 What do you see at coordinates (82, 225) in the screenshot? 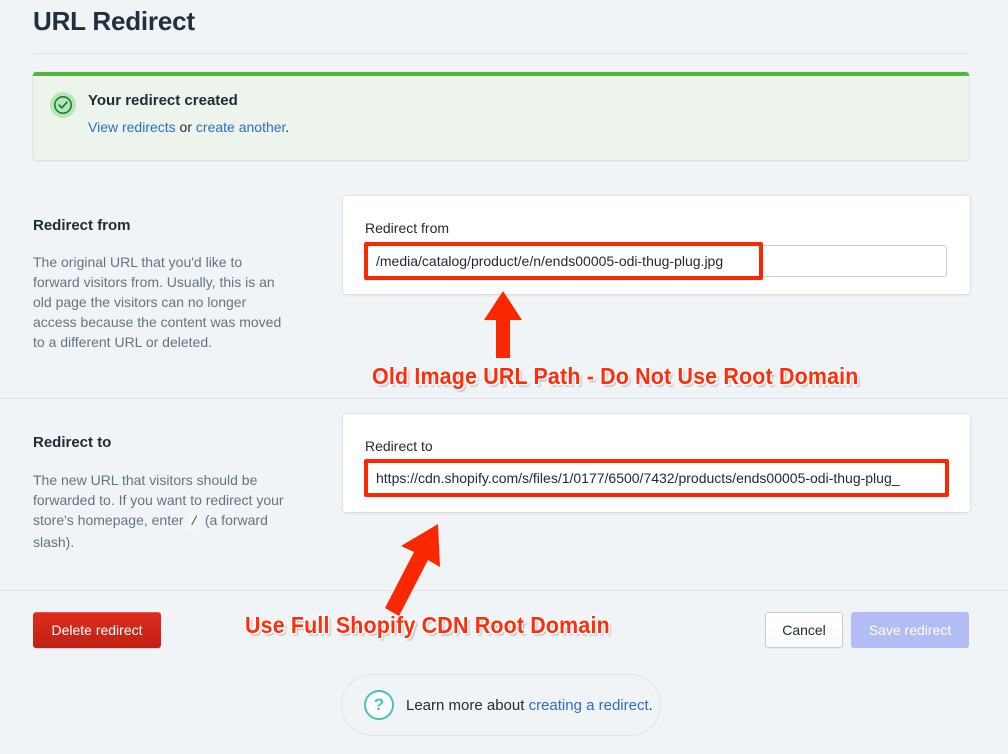
I see `section-heading-redirect-from: Redirect from` at bounding box center [82, 225].